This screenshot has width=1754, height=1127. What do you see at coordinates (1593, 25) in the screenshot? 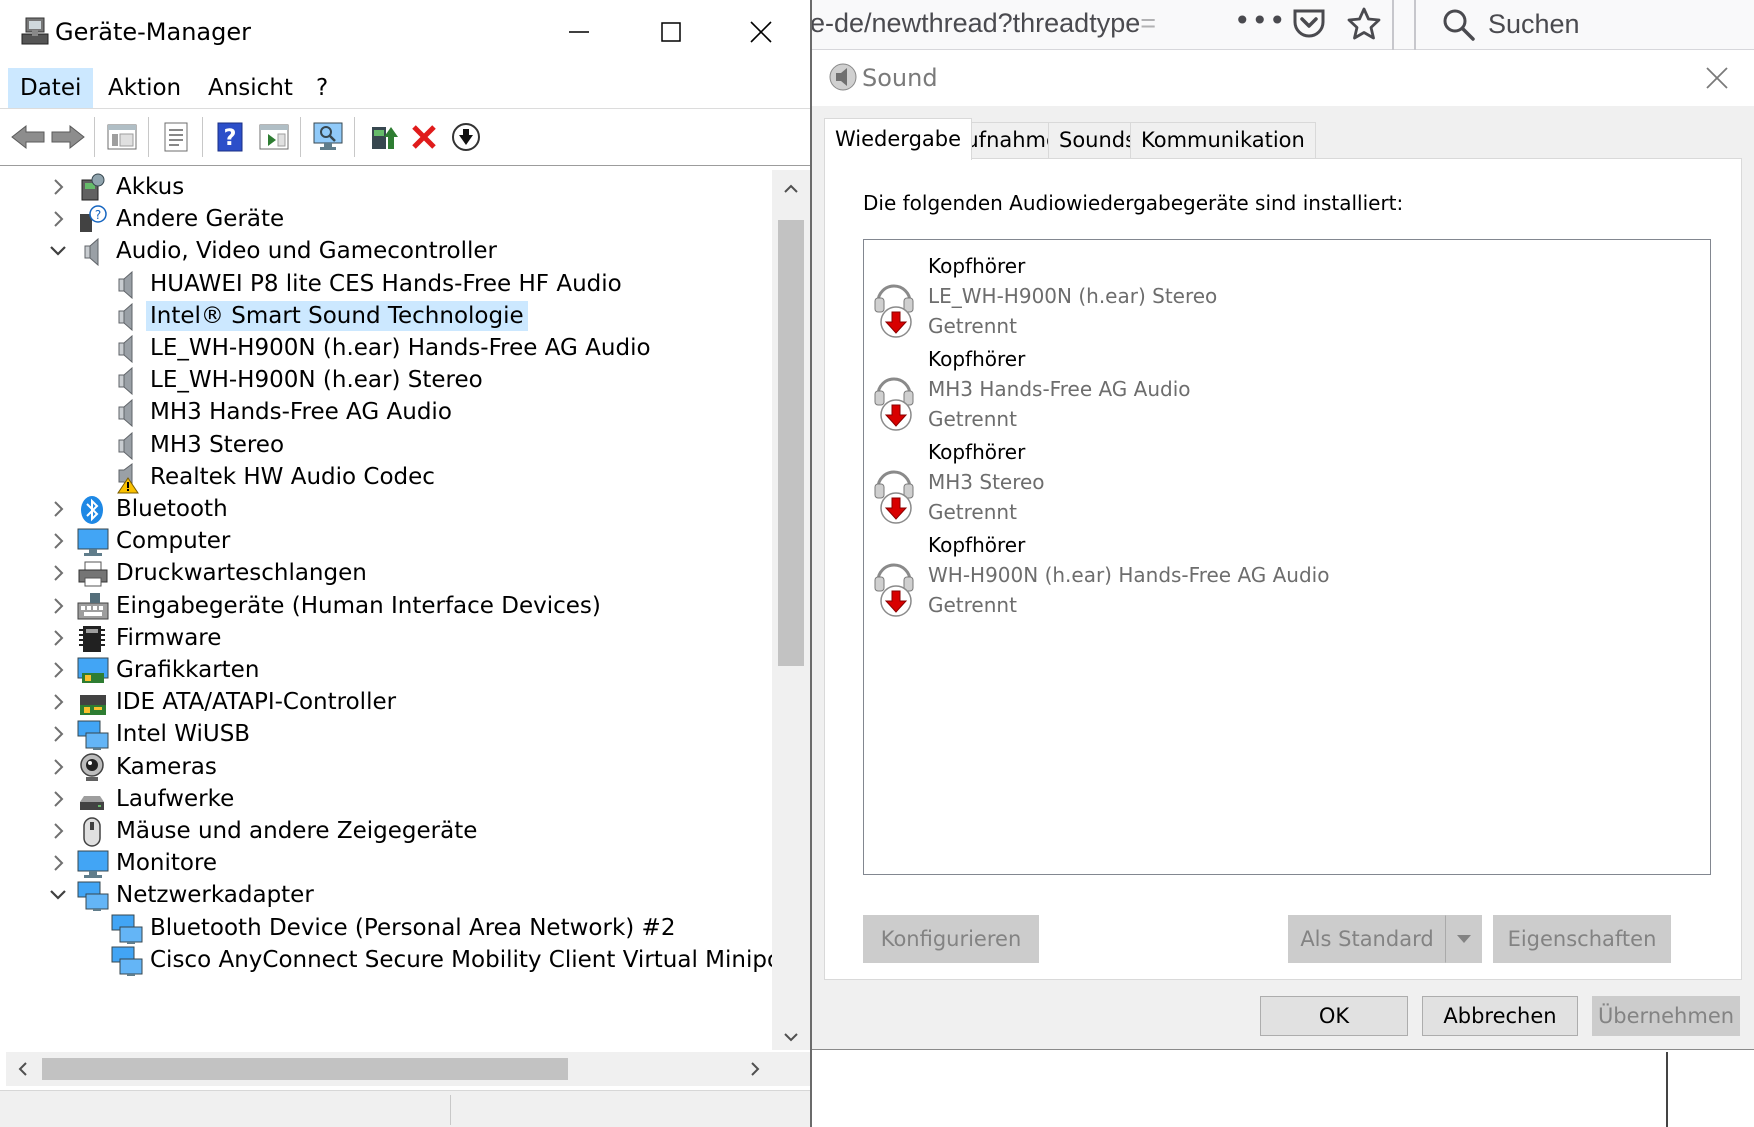
I see `browser-search-box: Suchen` at bounding box center [1593, 25].